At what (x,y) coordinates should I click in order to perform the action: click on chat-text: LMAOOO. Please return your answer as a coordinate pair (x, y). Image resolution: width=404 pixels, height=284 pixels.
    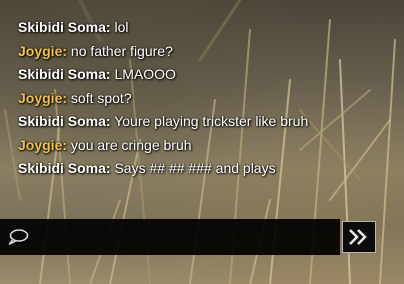
    Looking at the image, I should click on (143, 74).